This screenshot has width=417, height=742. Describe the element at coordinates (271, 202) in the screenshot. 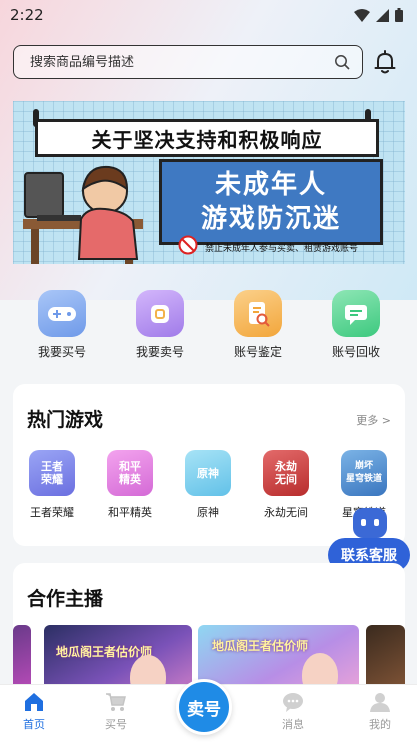

I see `banner-panel: 未成年人 游戏防沉迷` at that location.